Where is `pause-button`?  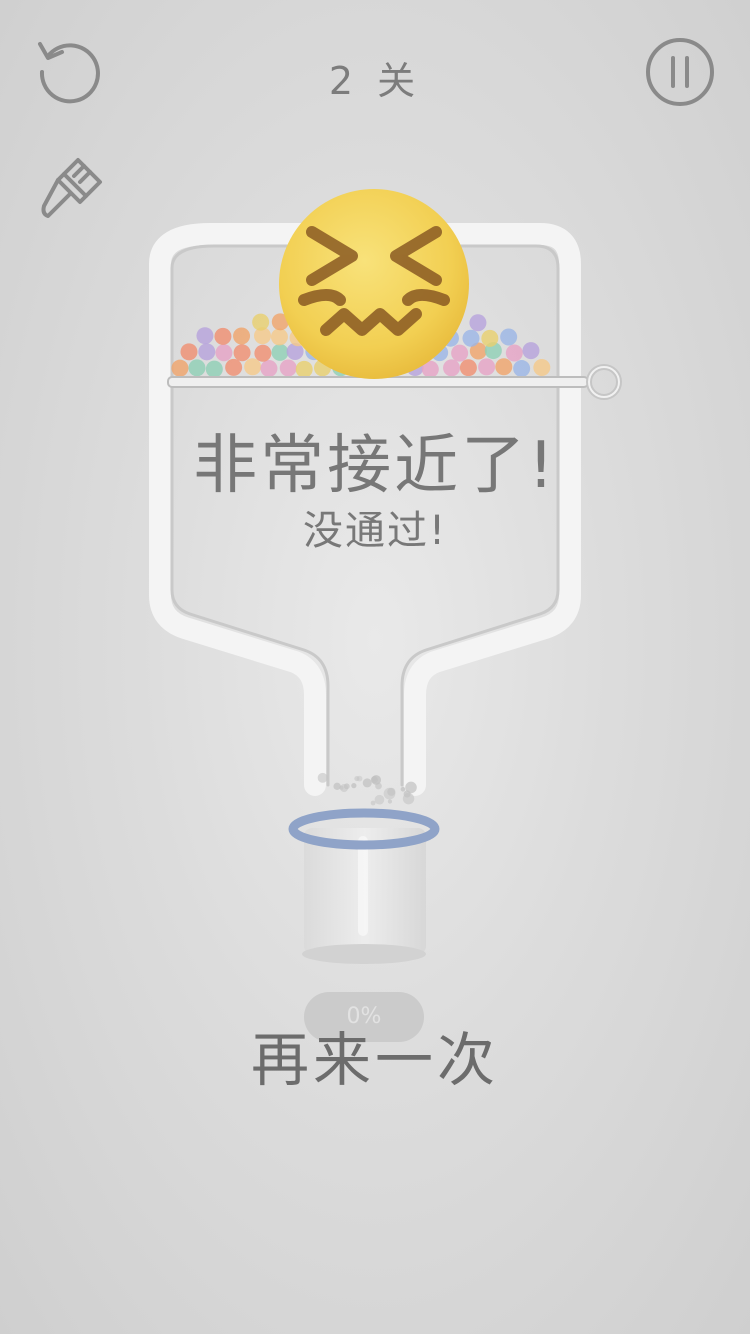 pause-button is located at coordinates (680, 72).